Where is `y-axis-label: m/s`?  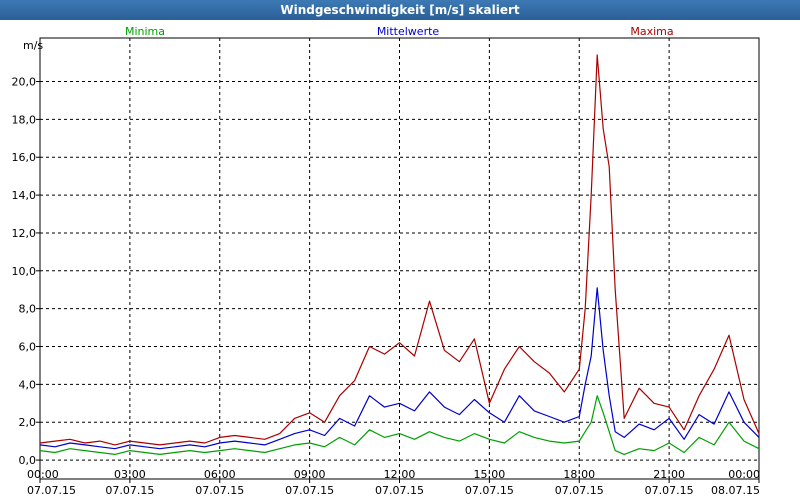
y-axis-label: m/s is located at coordinates (33, 45).